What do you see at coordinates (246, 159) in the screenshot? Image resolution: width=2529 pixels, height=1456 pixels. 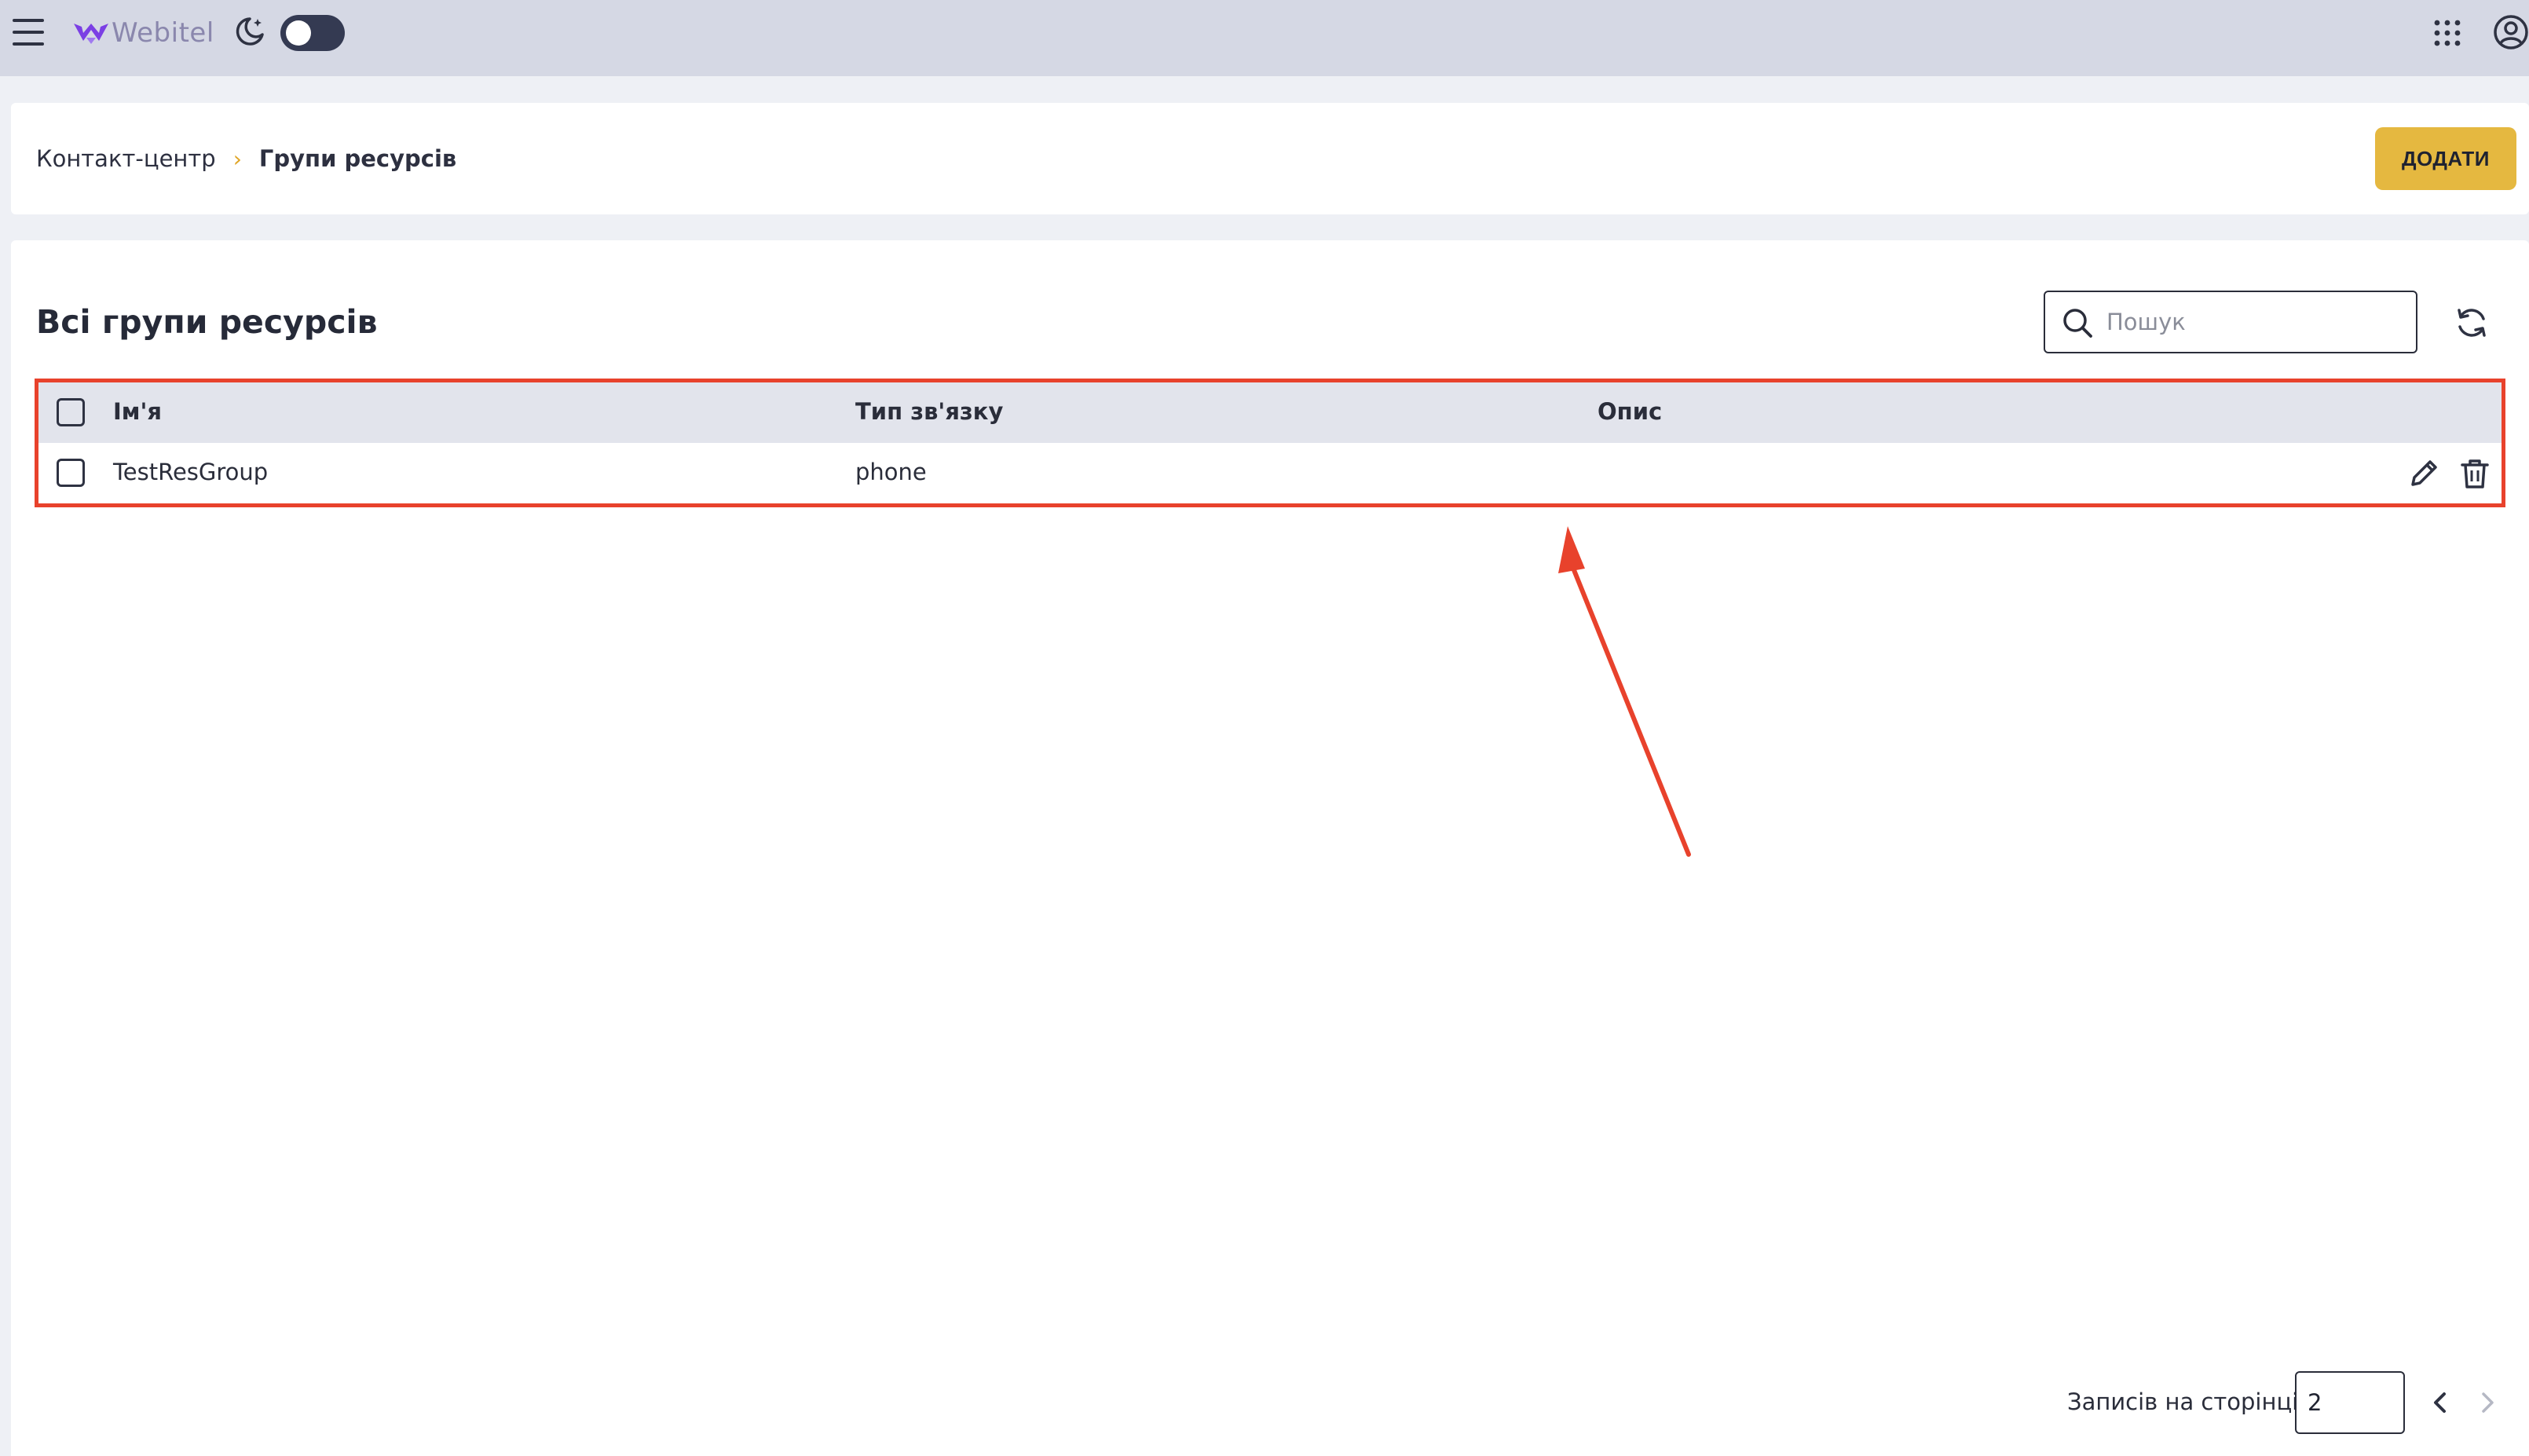 I see `breadcrumb: Контакт-центр › Групи ресурсів` at bounding box center [246, 159].